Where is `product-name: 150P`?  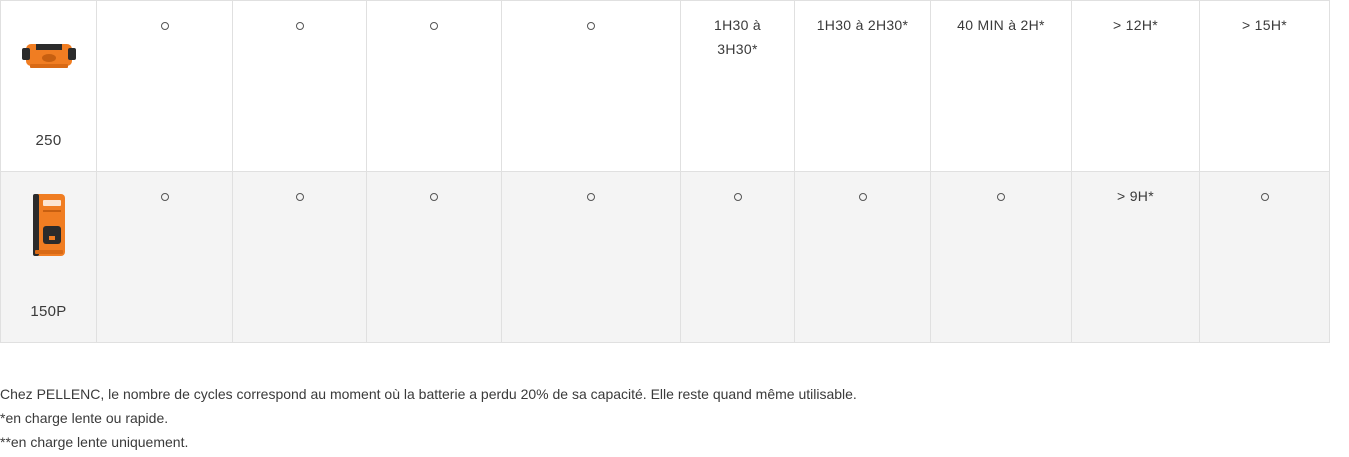
product-name: 150P is located at coordinates (48, 311).